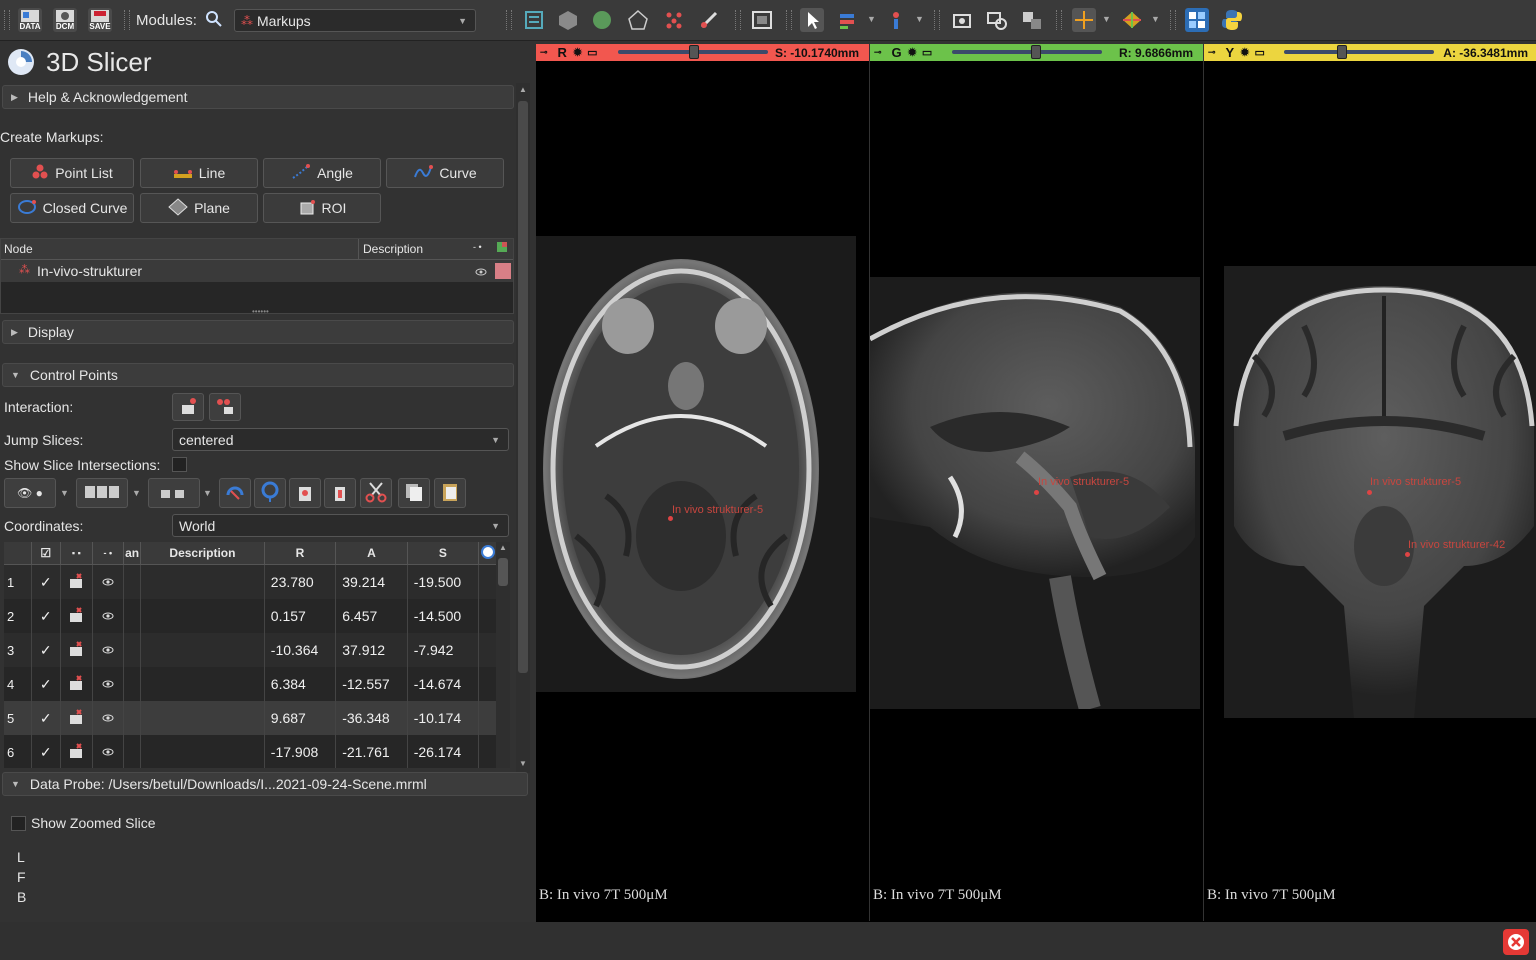 This screenshot has height=960, width=1536. I want to click on models-icon, so click(602, 20).